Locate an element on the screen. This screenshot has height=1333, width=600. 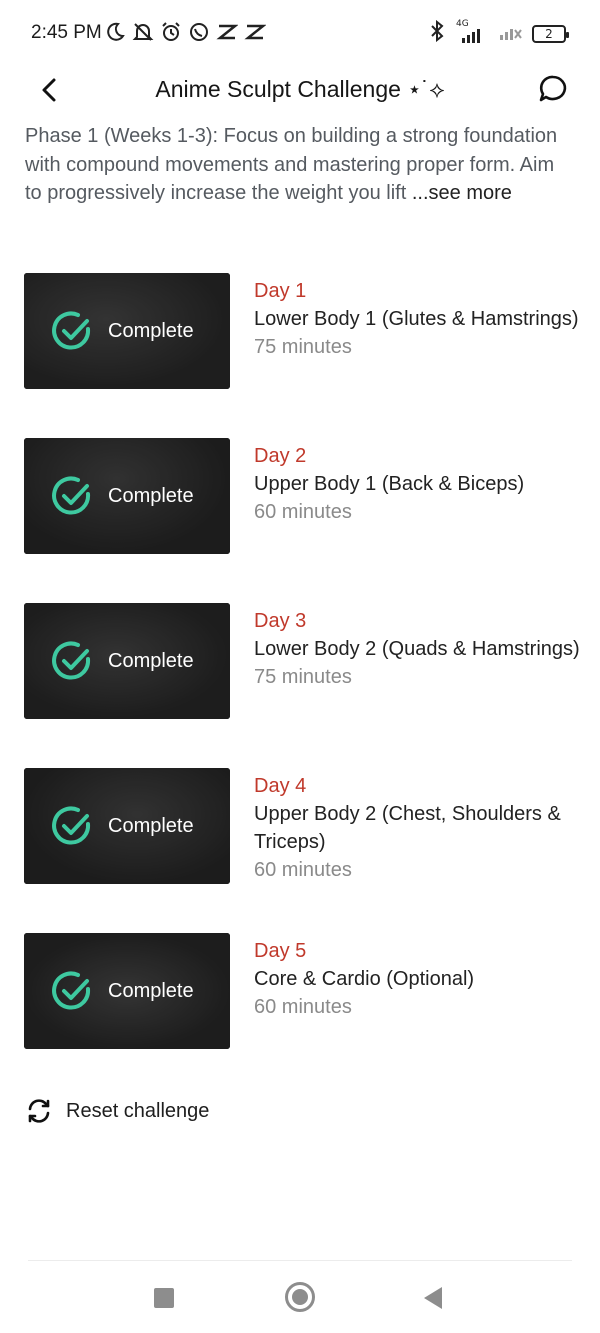
day-label: Day 1 is located at coordinates (280, 291).